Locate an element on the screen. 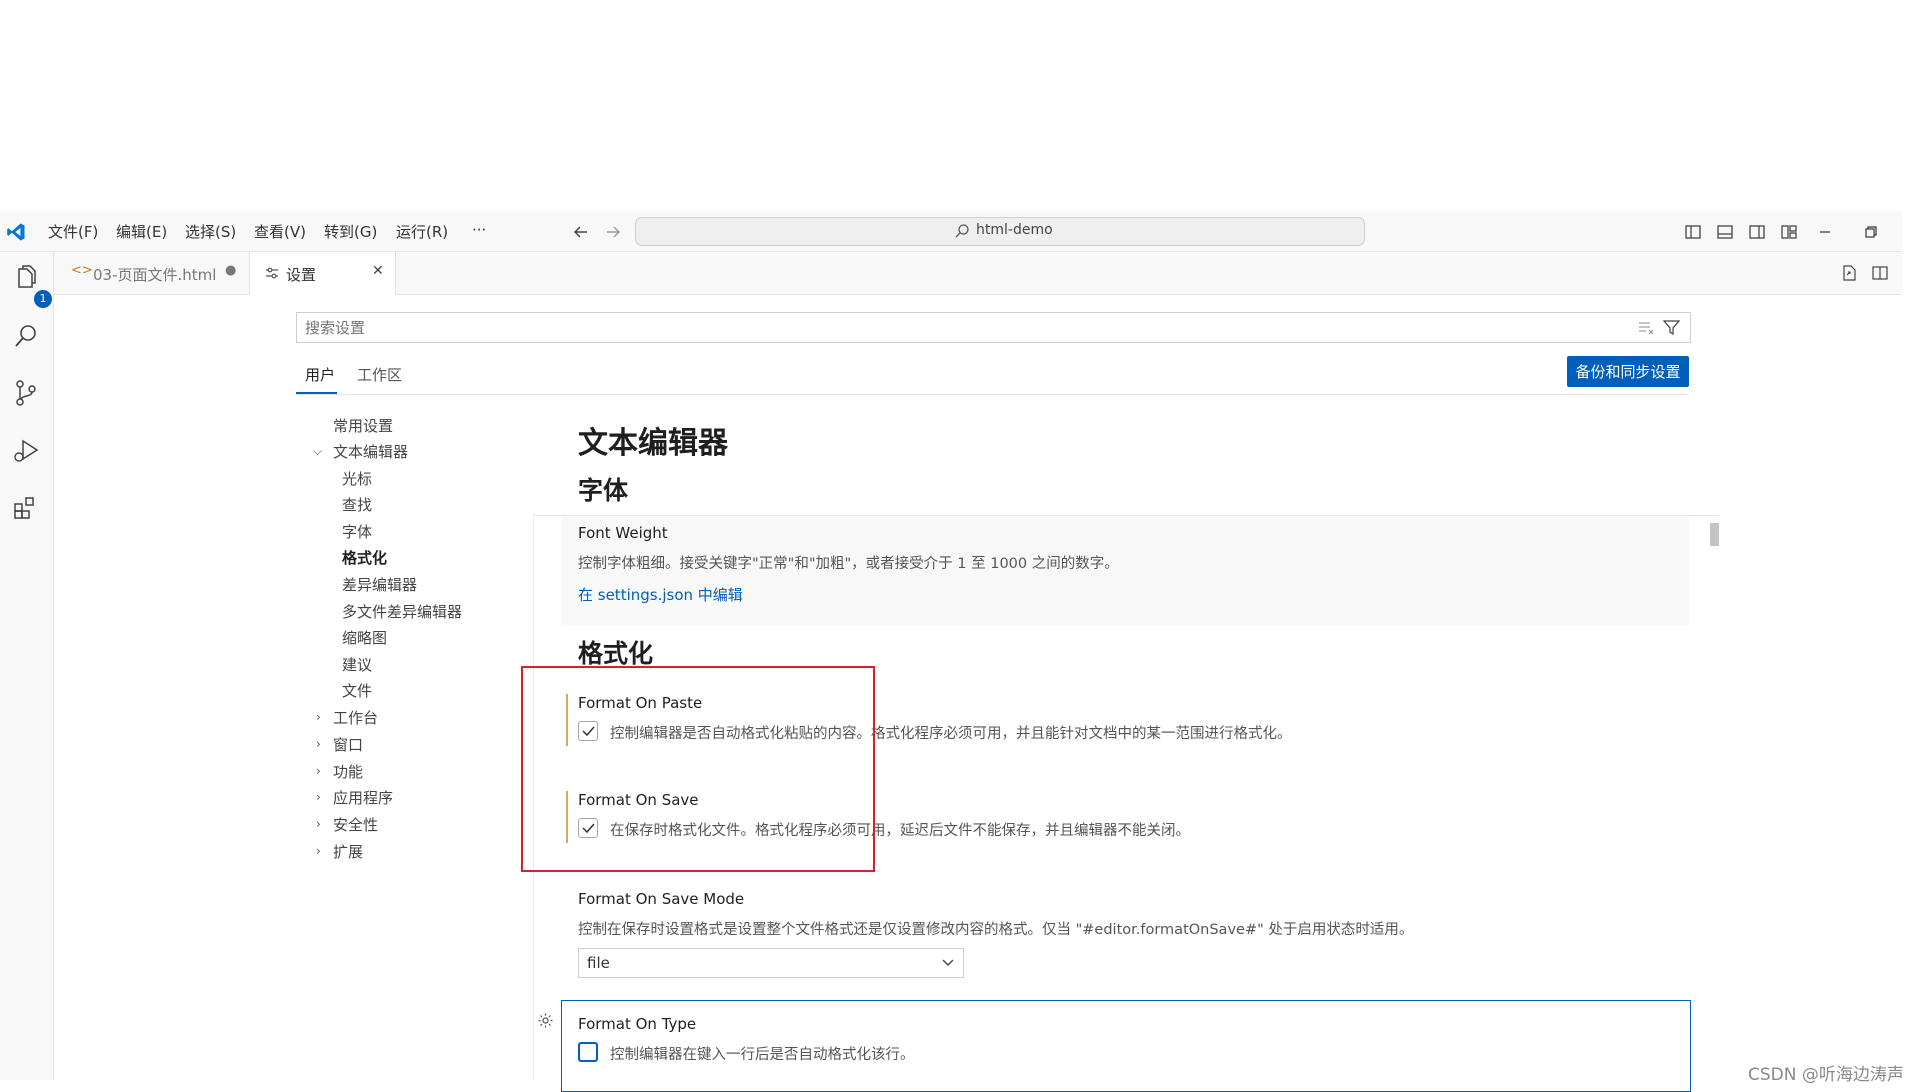 The height and width of the screenshot is (1092, 1920). customize-layout-icon is located at coordinates (1789, 232).